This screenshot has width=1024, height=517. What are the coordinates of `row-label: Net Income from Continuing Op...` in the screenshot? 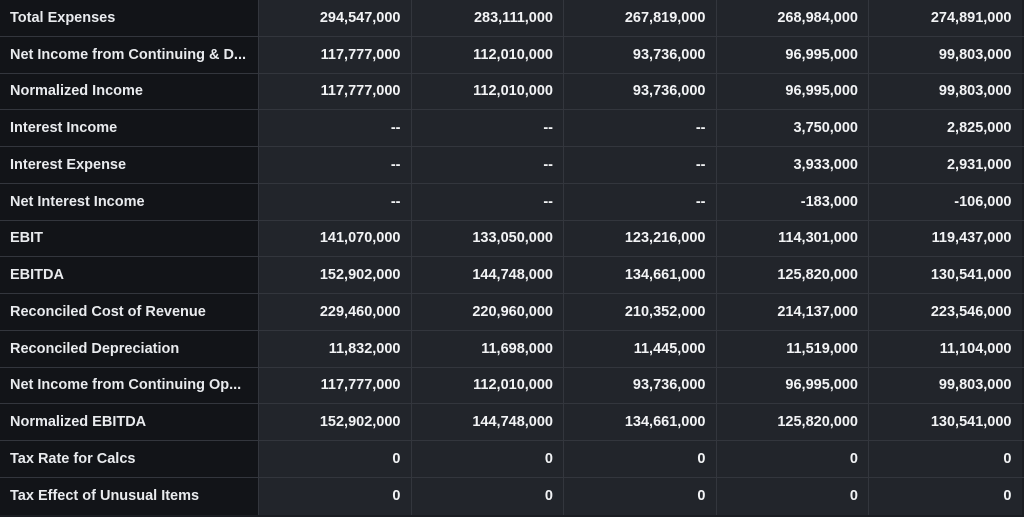 It's located at (129, 385).